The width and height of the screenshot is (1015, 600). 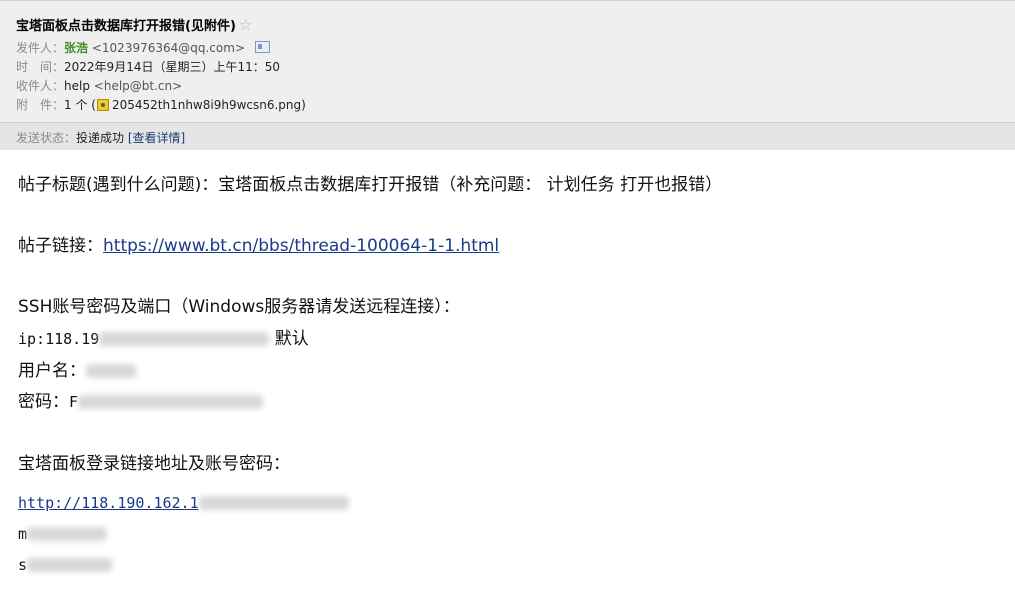 What do you see at coordinates (23, 565) in the screenshot?
I see `panel-pass-first-char: s` at bounding box center [23, 565].